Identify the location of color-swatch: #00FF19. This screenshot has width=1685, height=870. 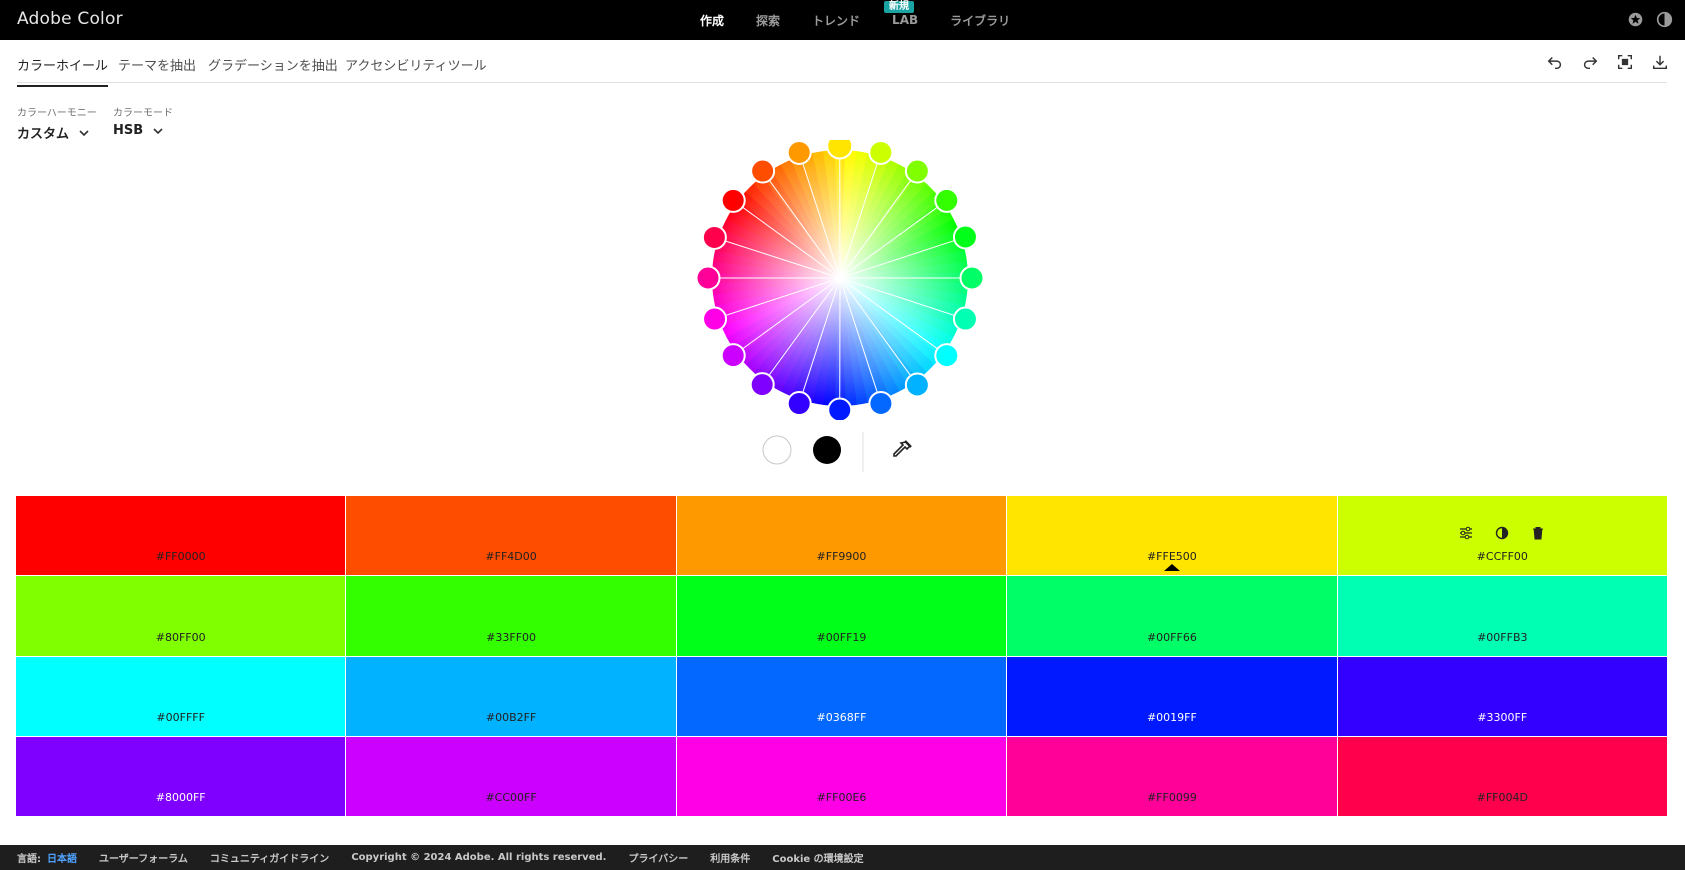
(841, 616).